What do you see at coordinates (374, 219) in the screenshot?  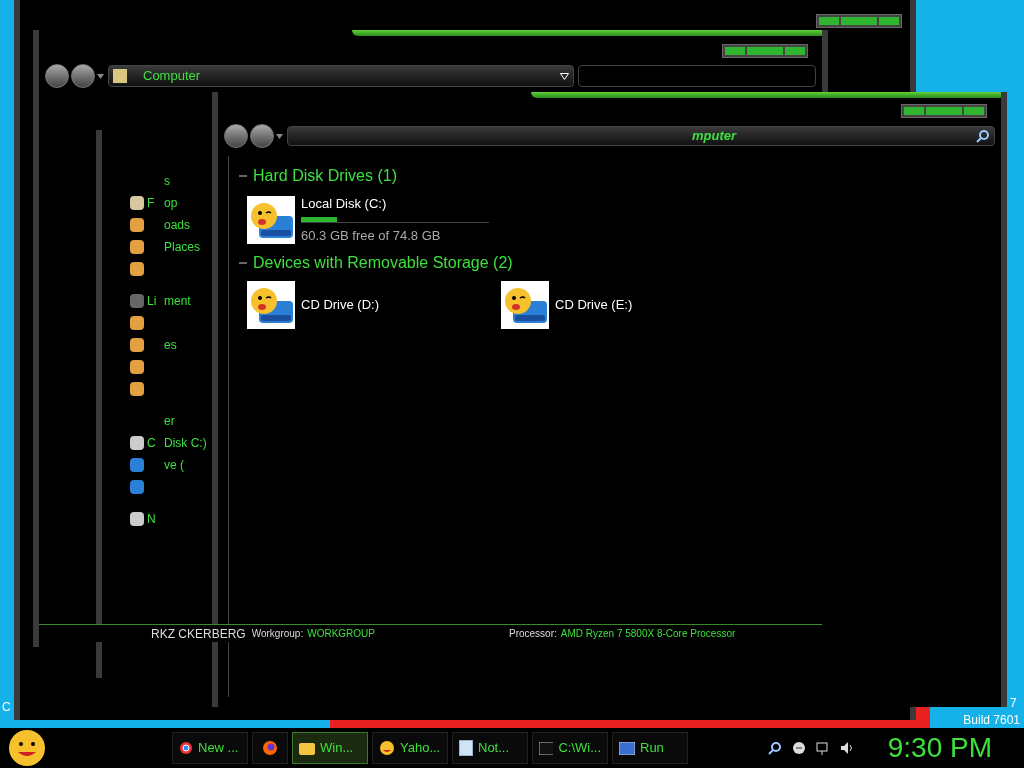 I see `drive-tile: Local Disk (C:) 60.3 GB free of 74.8 GB` at bounding box center [374, 219].